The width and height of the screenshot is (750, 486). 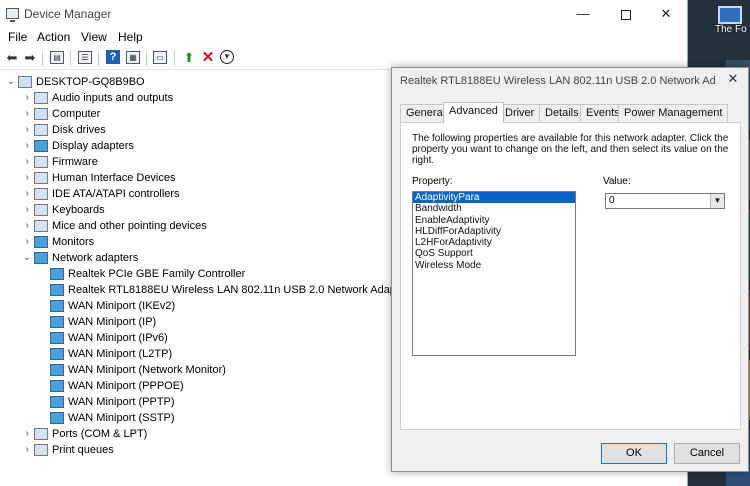 What do you see at coordinates (612, 200) in the screenshot?
I see `value-selected: 0` at bounding box center [612, 200].